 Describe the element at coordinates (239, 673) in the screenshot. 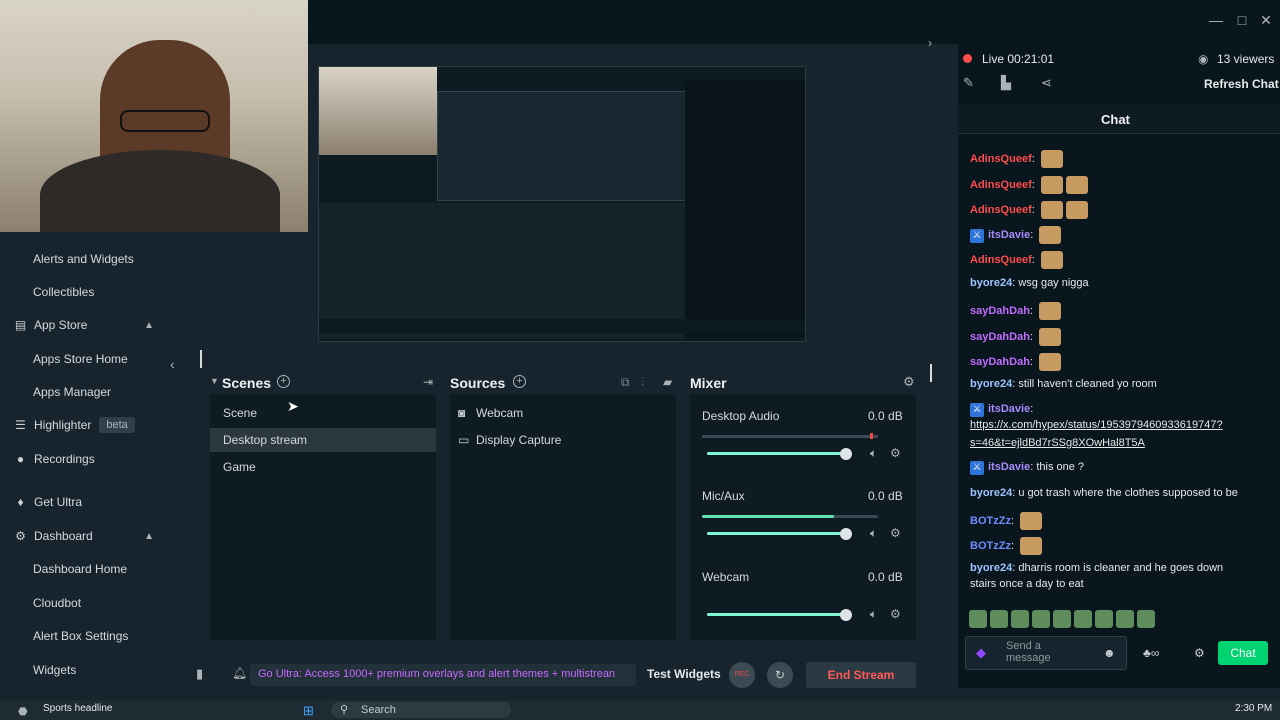

I see `notification-icon: 🔔︎` at that location.